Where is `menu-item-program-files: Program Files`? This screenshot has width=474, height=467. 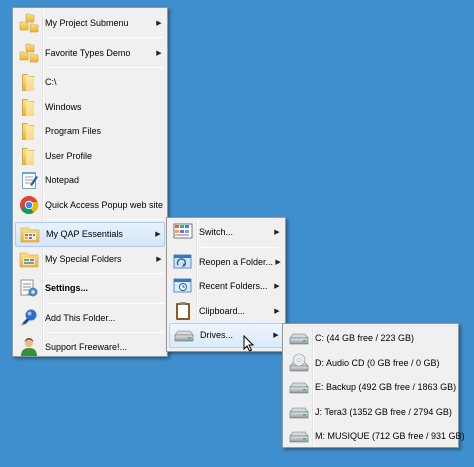
menu-item-program-files: Program Files is located at coordinates (90, 131).